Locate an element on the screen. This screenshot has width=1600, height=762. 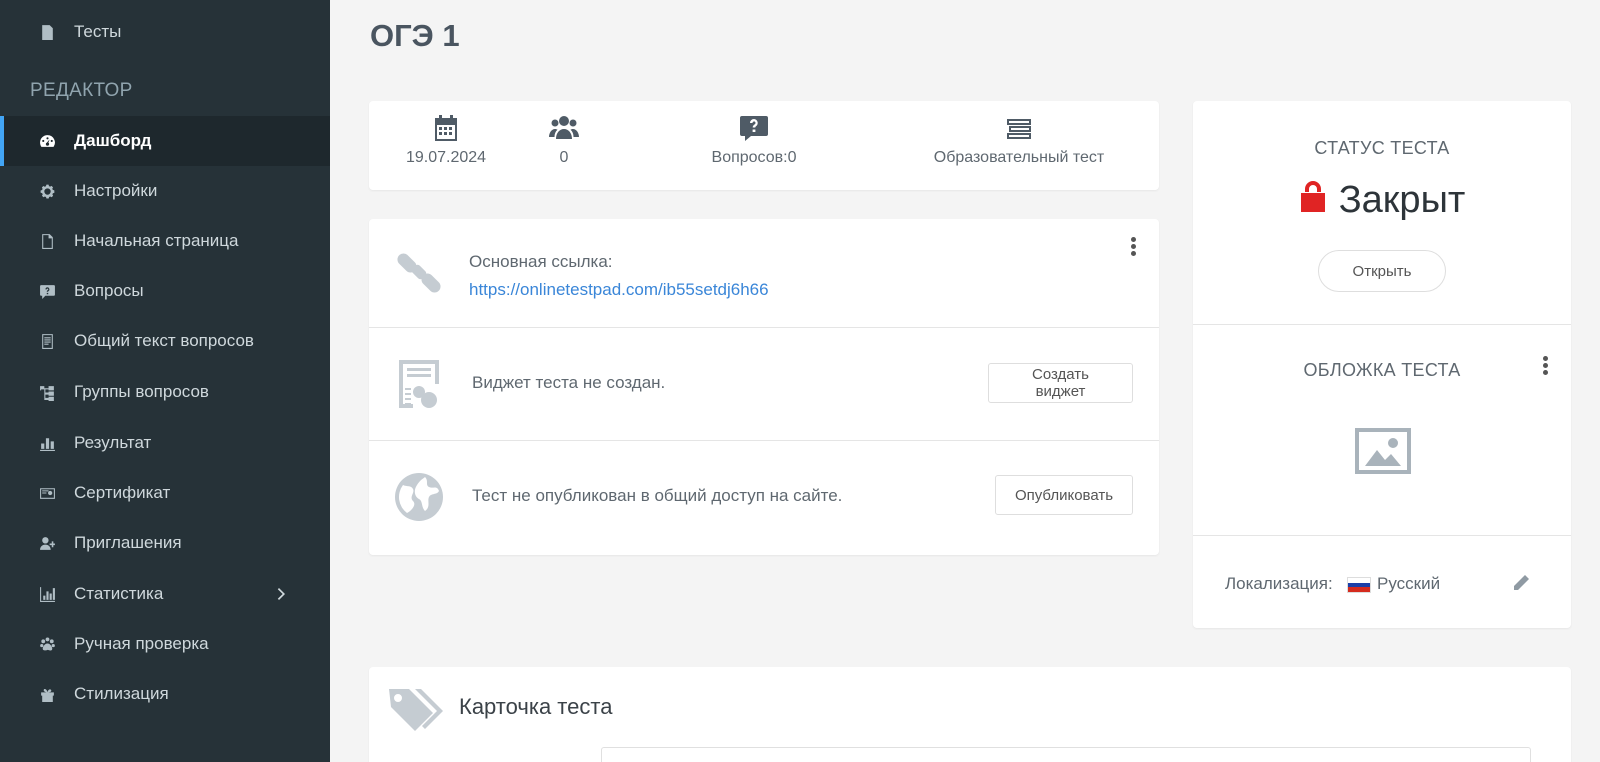
stat-participants: 0 is located at coordinates (564, 140).